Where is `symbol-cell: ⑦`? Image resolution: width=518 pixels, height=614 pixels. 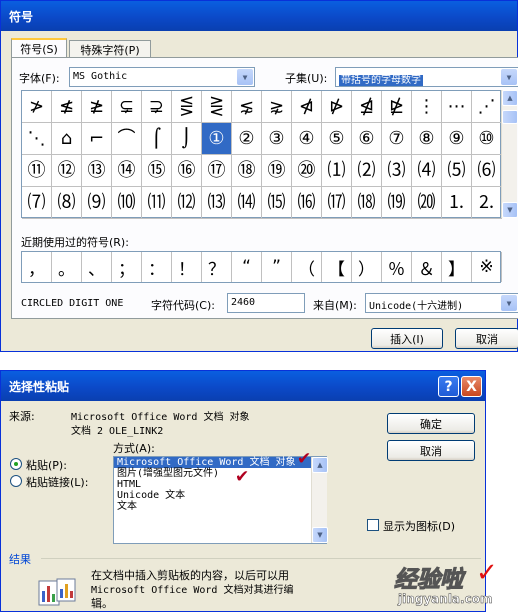
symbol-cell: ⑦ is located at coordinates (397, 139).